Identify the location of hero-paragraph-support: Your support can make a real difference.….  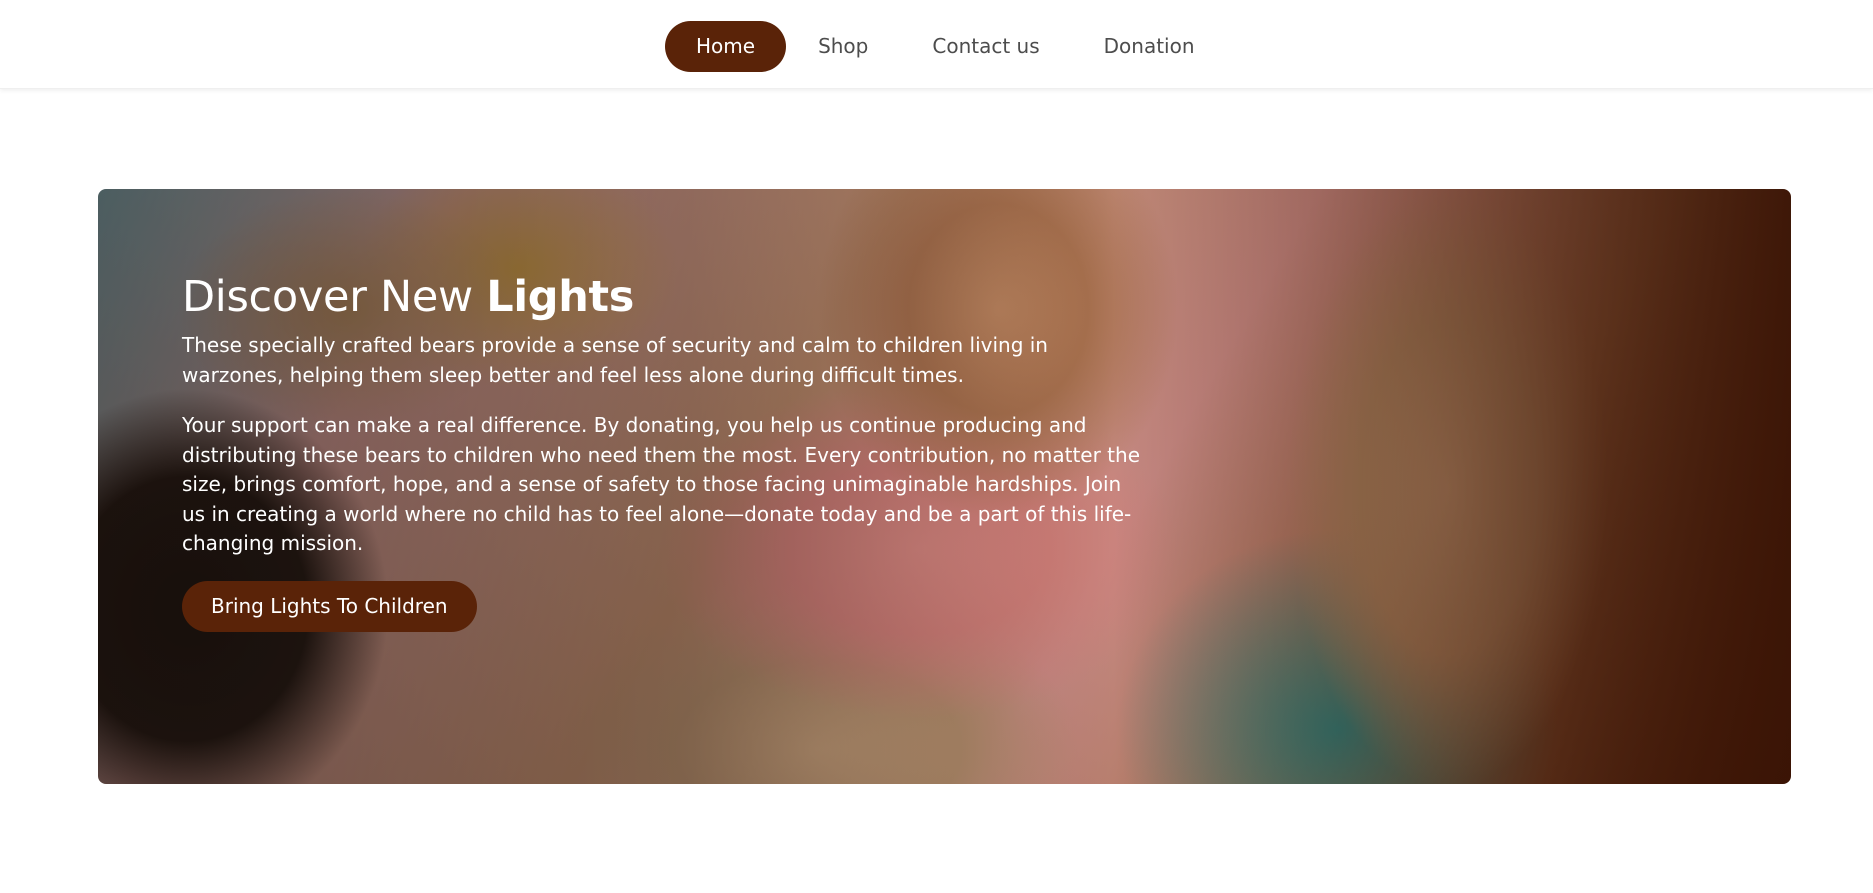
(661, 484).